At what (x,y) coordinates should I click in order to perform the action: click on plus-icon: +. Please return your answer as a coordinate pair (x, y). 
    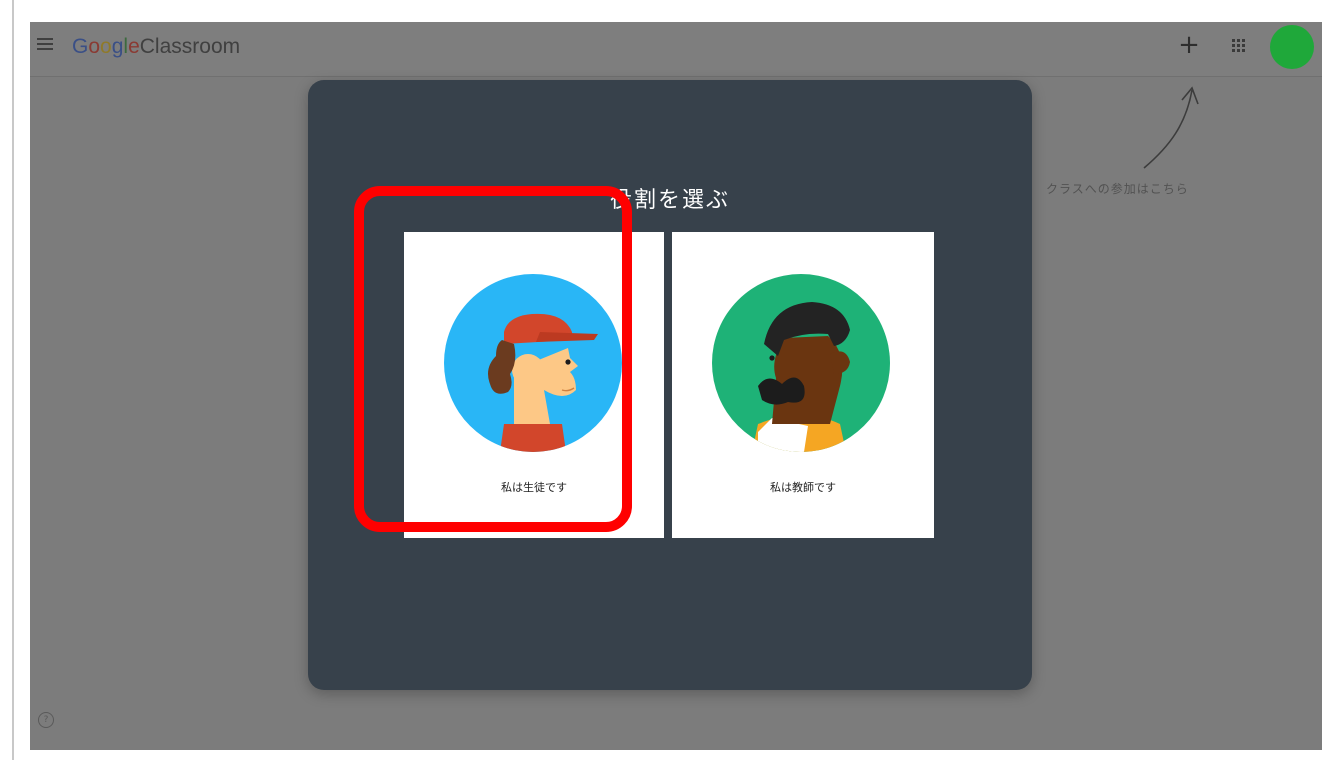
    Looking at the image, I should click on (1189, 45).